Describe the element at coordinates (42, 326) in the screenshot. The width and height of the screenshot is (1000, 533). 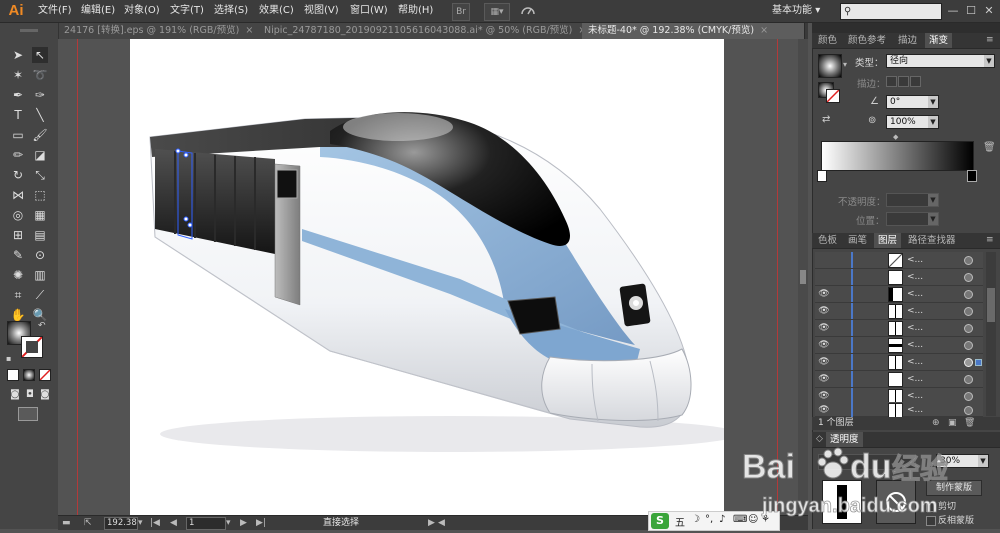
I see `swap-fill-stroke-icon: ↶` at that location.